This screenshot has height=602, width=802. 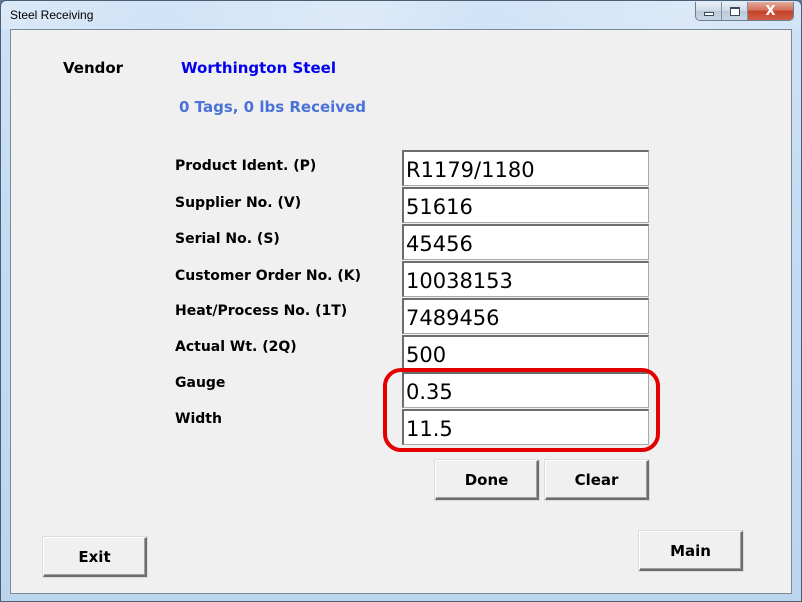 What do you see at coordinates (272, 107) in the screenshot?
I see `received-summary: 0 Tags, 0 lbs Received` at bounding box center [272, 107].